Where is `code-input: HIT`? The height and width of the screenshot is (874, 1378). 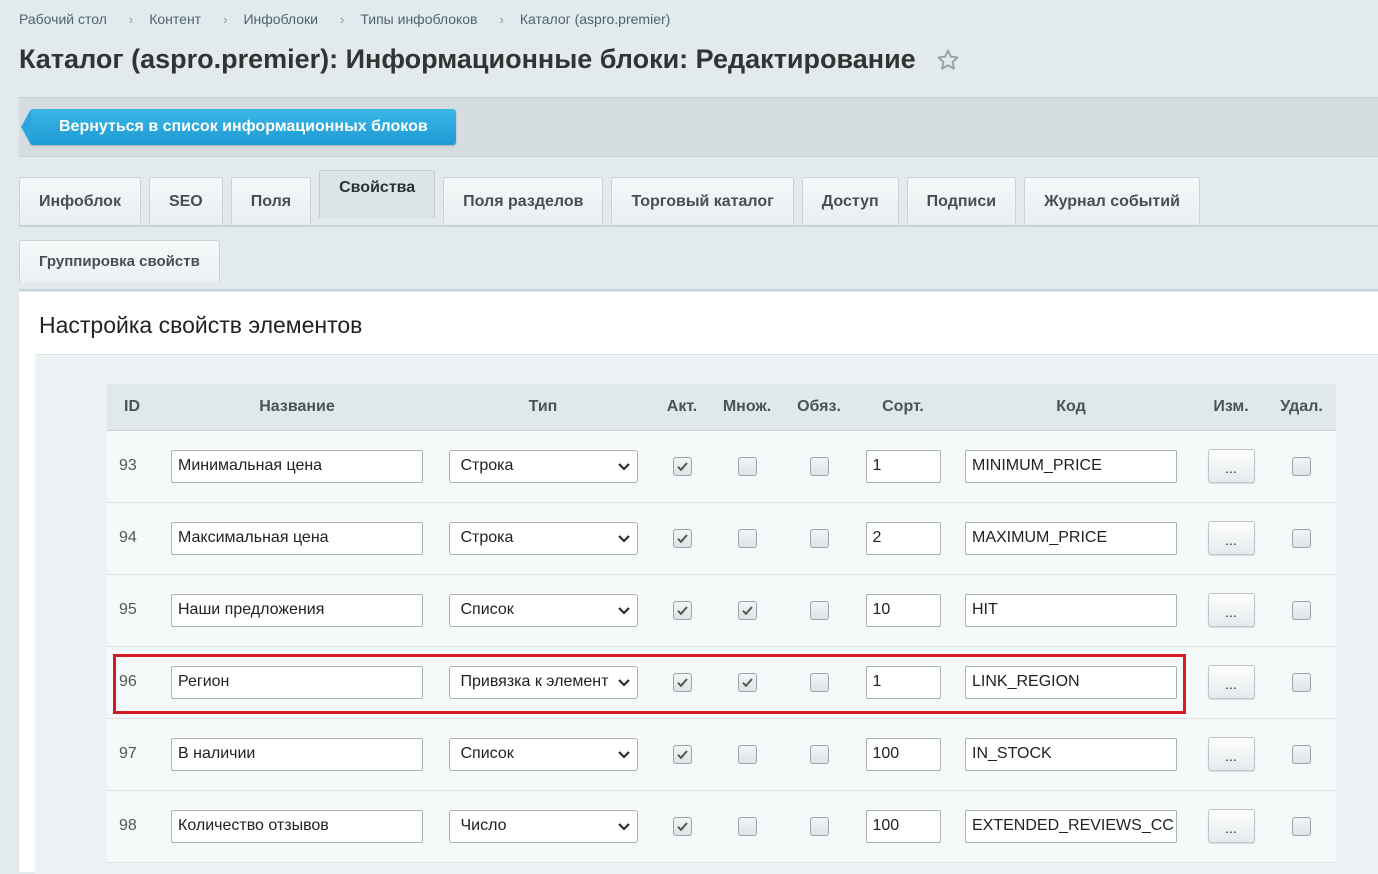 code-input: HIT is located at coordinates (1071, 610).